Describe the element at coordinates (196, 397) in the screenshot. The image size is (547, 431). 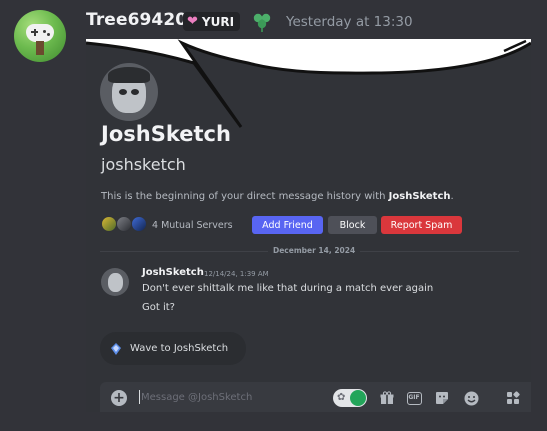
I see `message-input: Message @JoshSketch` at that location.